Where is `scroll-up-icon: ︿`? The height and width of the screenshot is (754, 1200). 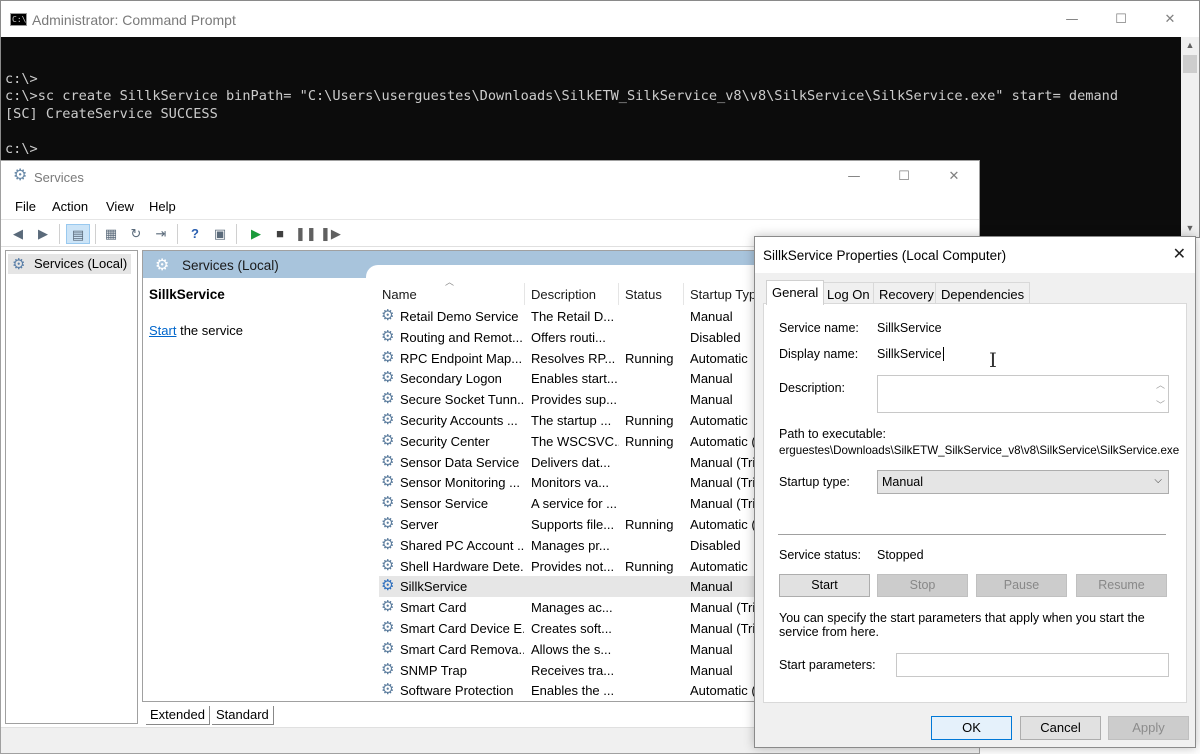 scroll-up-icon: ︿ is located at coordinates (1160, 384).